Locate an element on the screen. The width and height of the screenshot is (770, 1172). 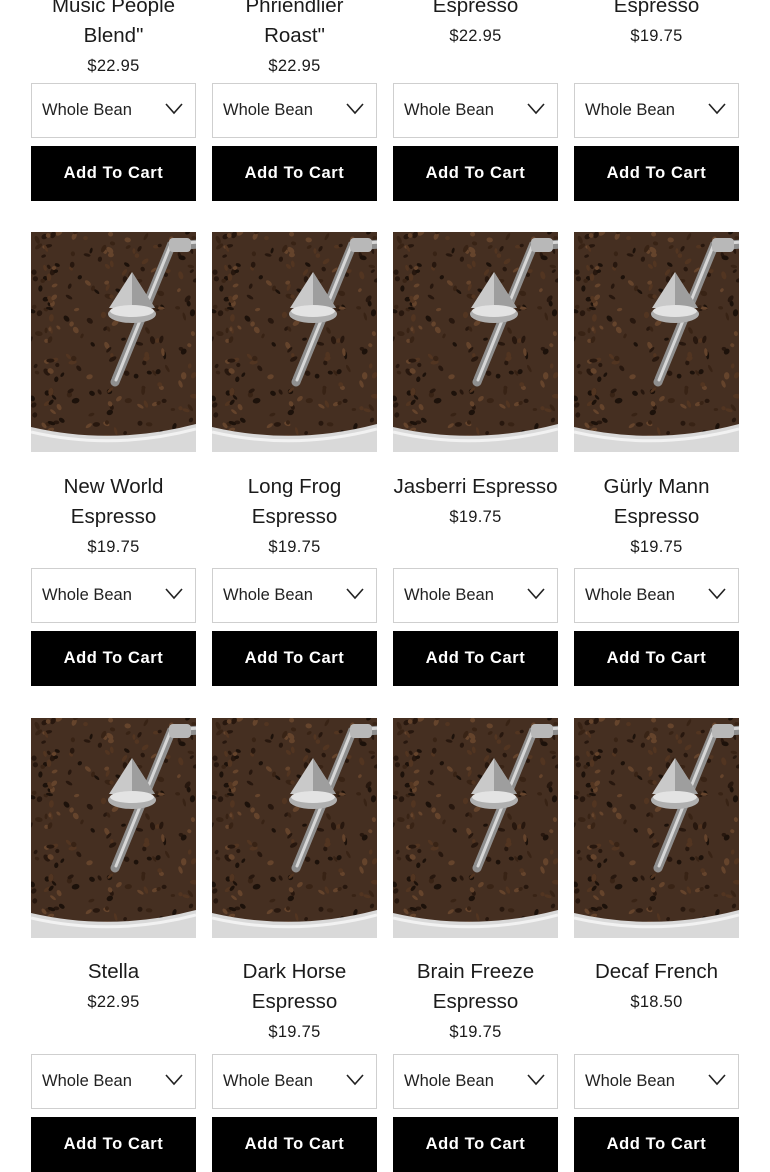
product-name: Phriendlier Roast" is located at coordinates (294, 25).